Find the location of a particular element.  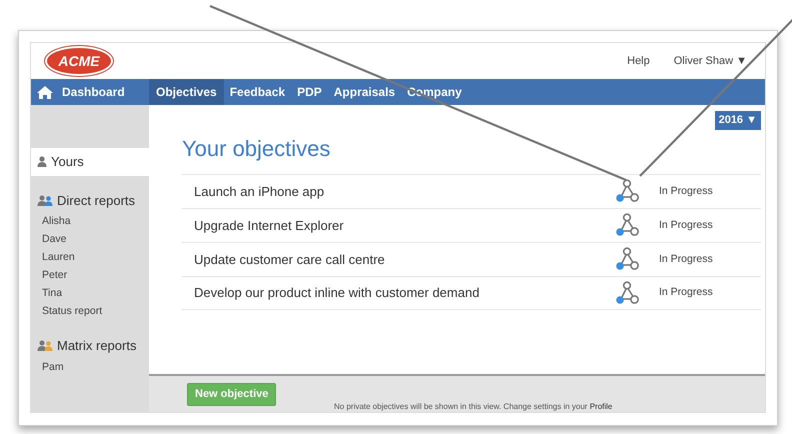

sidebar-link: Tina is located at coordinates (90, 294).